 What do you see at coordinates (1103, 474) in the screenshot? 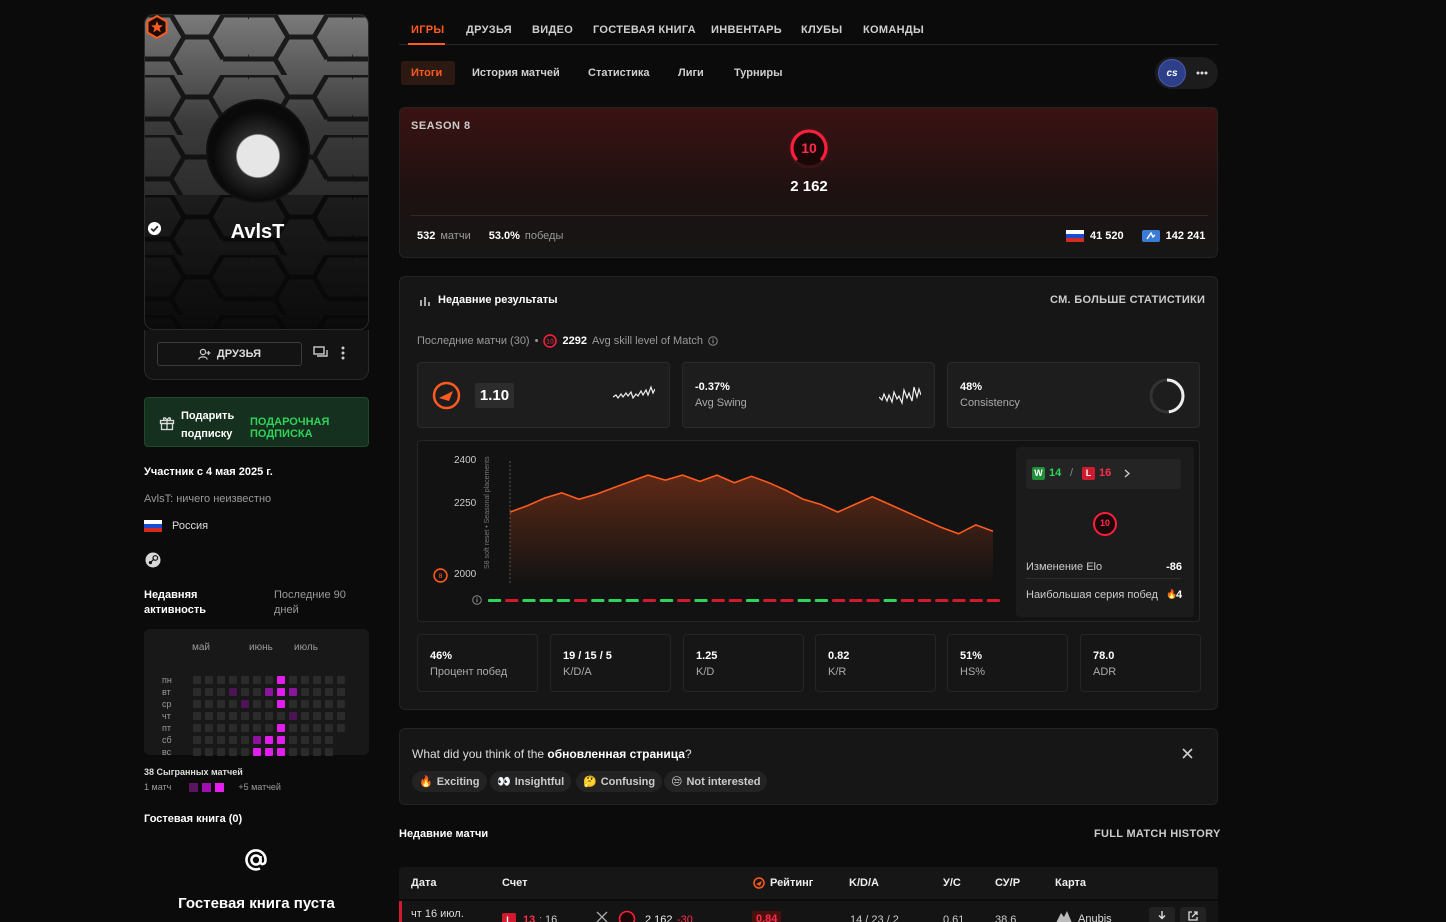
I see `win-loss-row: W 14 / L 16` at bounding box center [1103, 474].